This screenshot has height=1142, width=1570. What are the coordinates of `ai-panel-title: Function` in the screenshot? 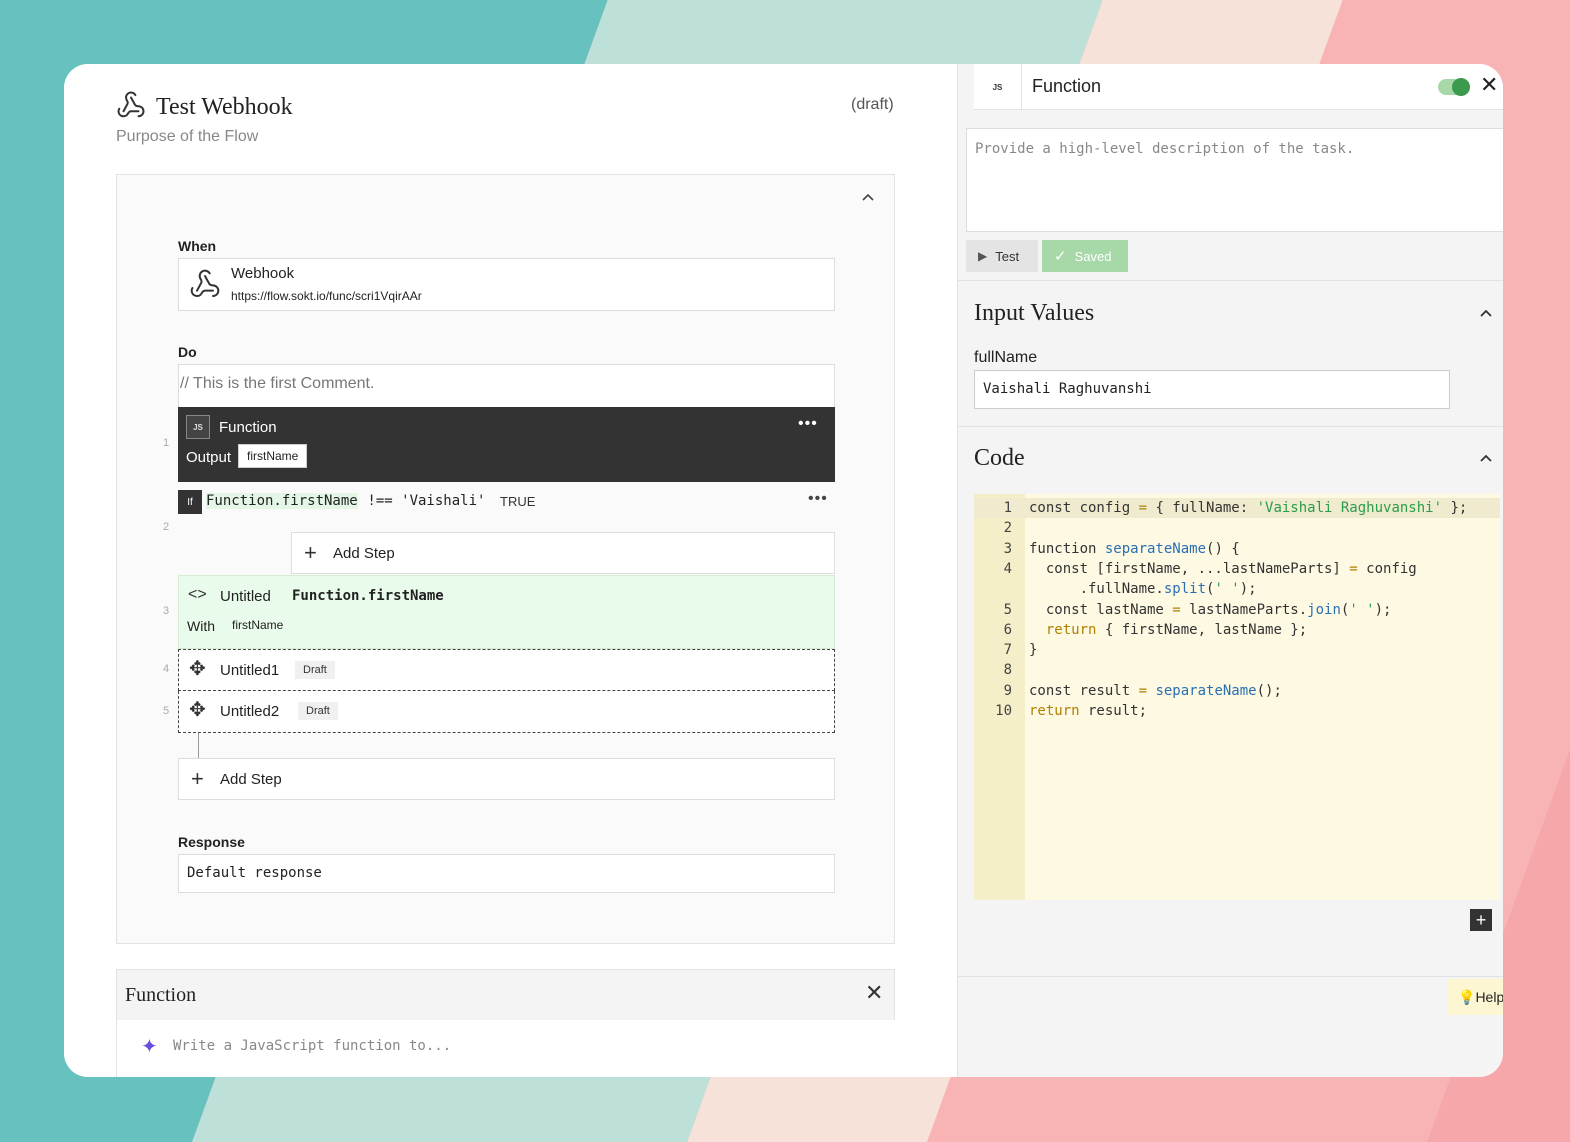 It's located at (161, 995).